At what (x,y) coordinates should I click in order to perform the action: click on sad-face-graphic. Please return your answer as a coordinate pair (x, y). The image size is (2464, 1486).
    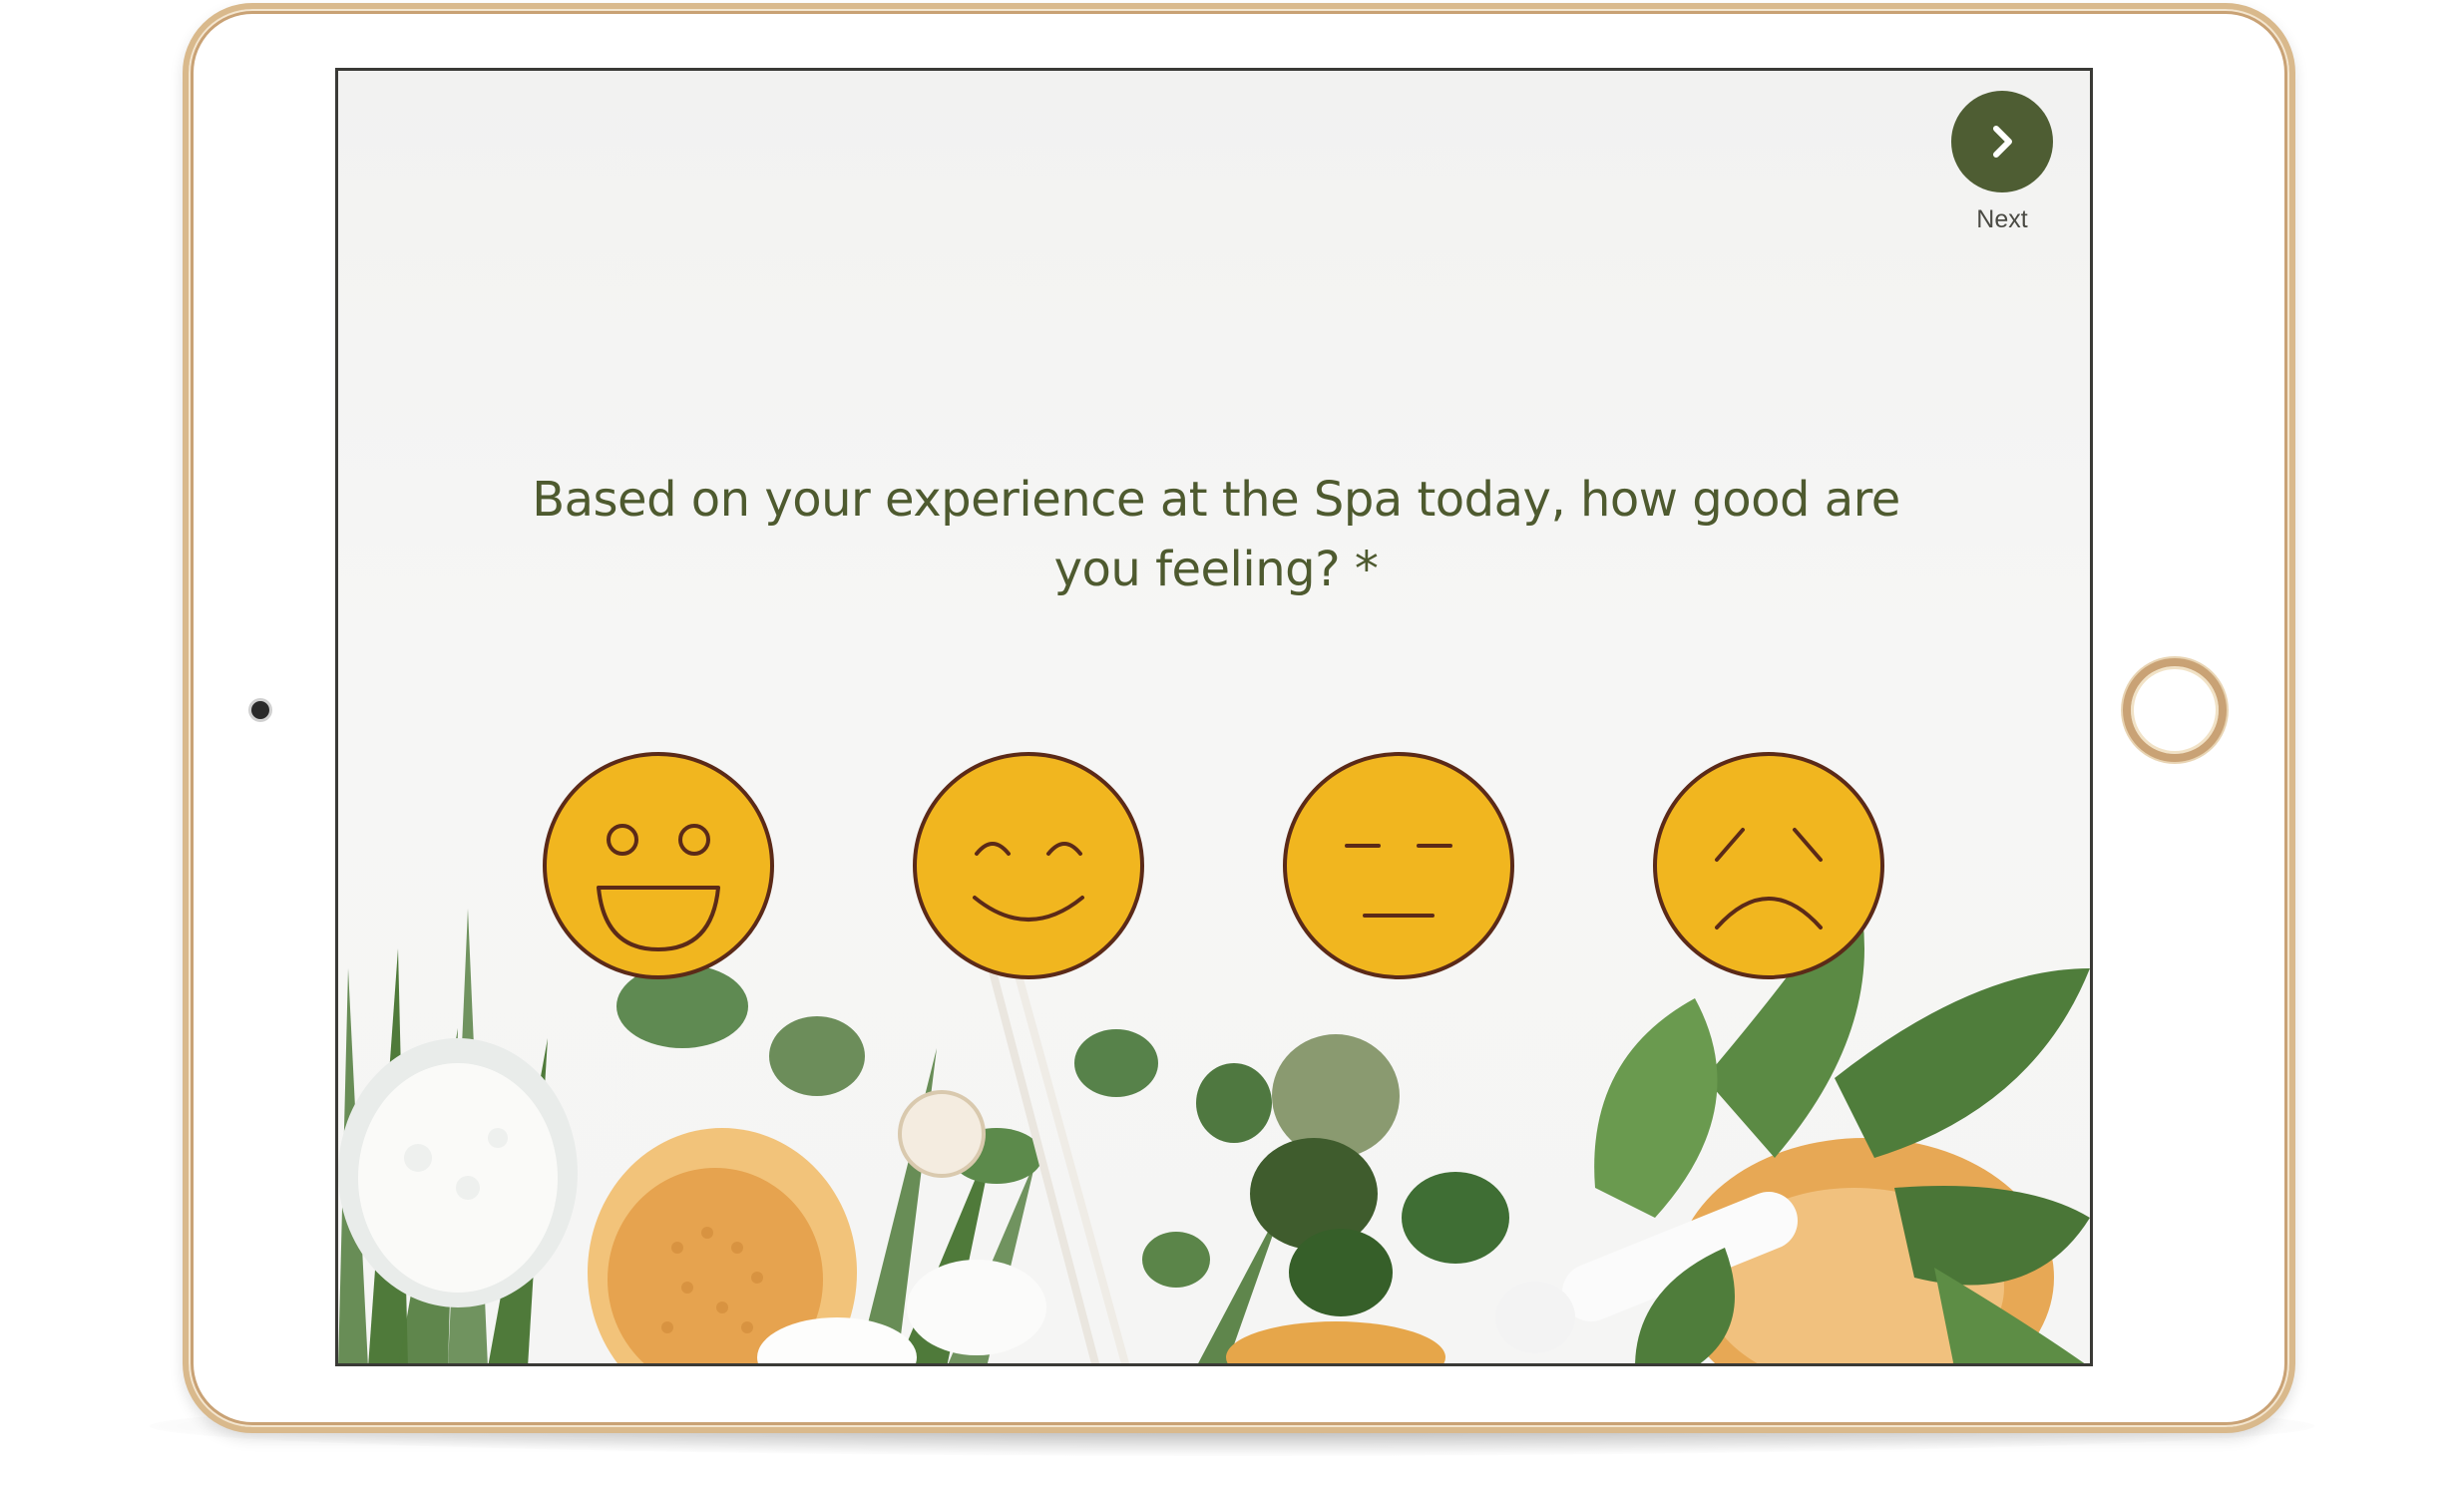
    Looking at the image, I should click on (1768, 866).